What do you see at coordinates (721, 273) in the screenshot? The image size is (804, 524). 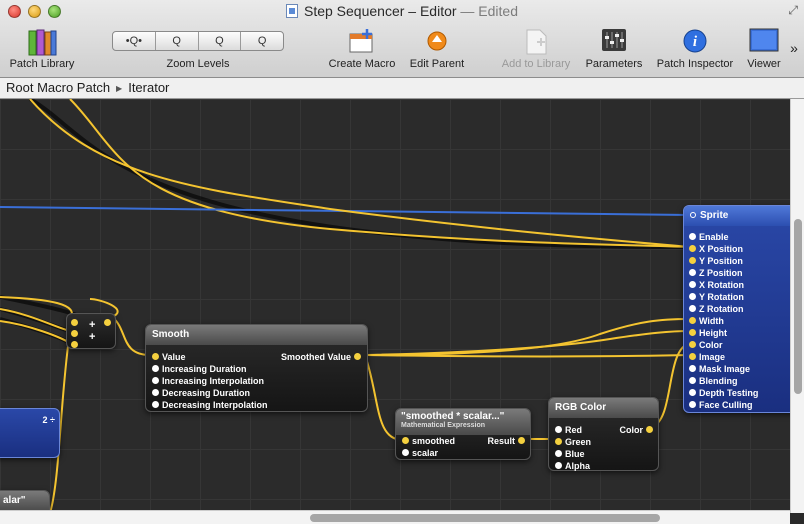 I see `sprite-input-label: Z Position` at bounding box center [721, 273].